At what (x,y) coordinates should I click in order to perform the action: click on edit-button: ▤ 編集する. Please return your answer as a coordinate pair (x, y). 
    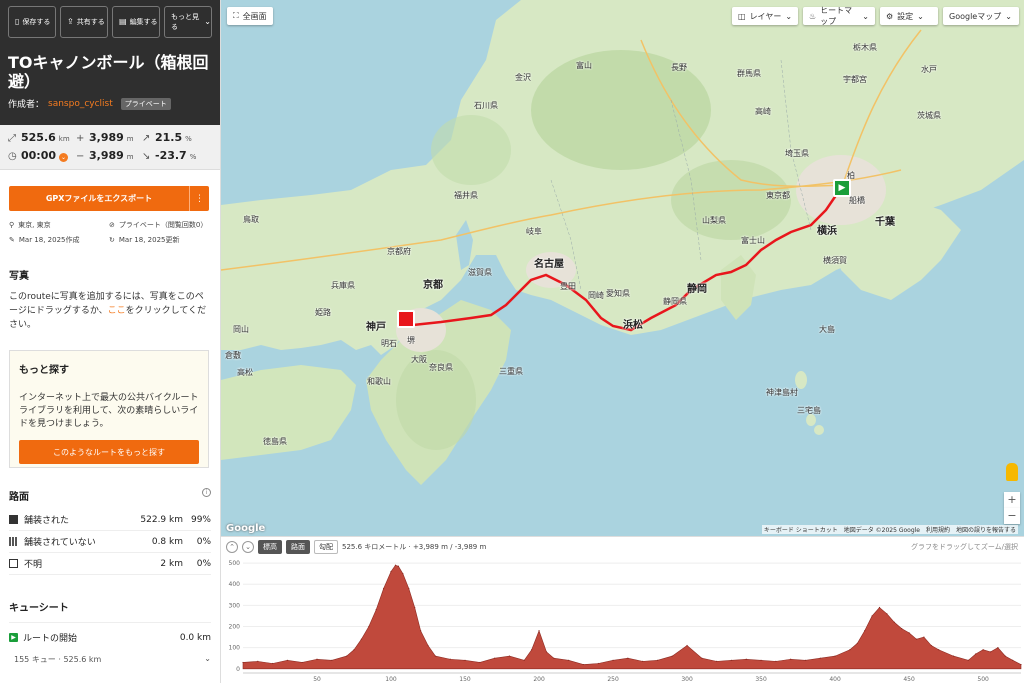
    Looking at the image, I should click on (136, 22).